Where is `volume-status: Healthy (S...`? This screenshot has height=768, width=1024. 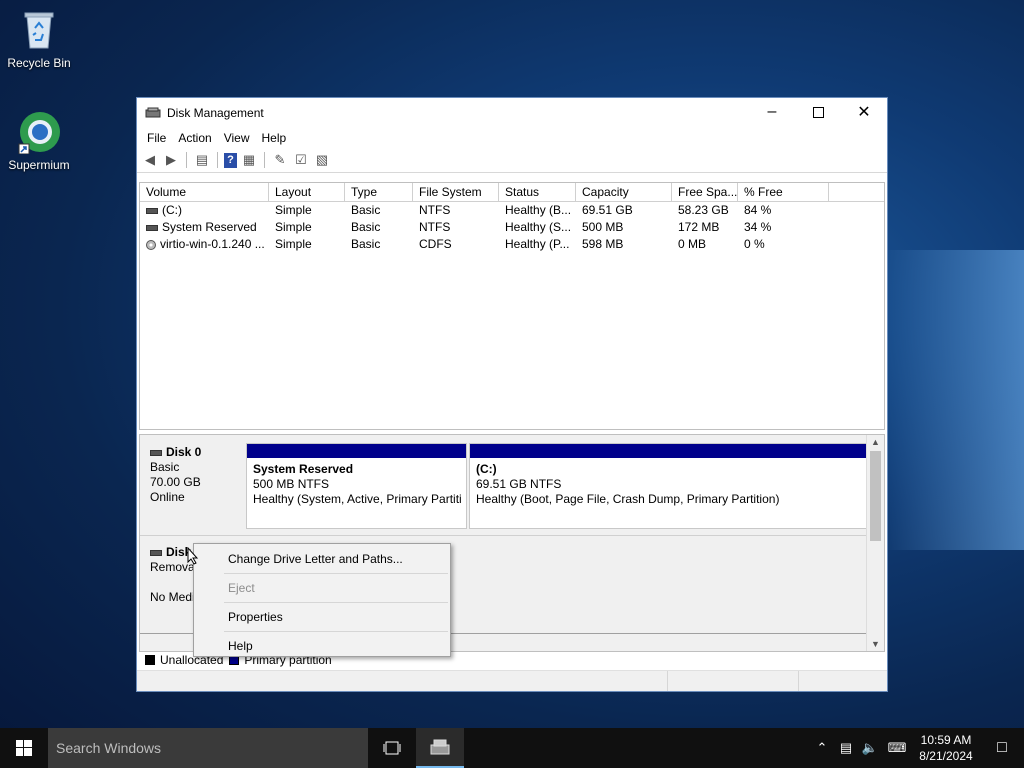 volume-status: Healthy (S... is located at coordinates (538, 227).